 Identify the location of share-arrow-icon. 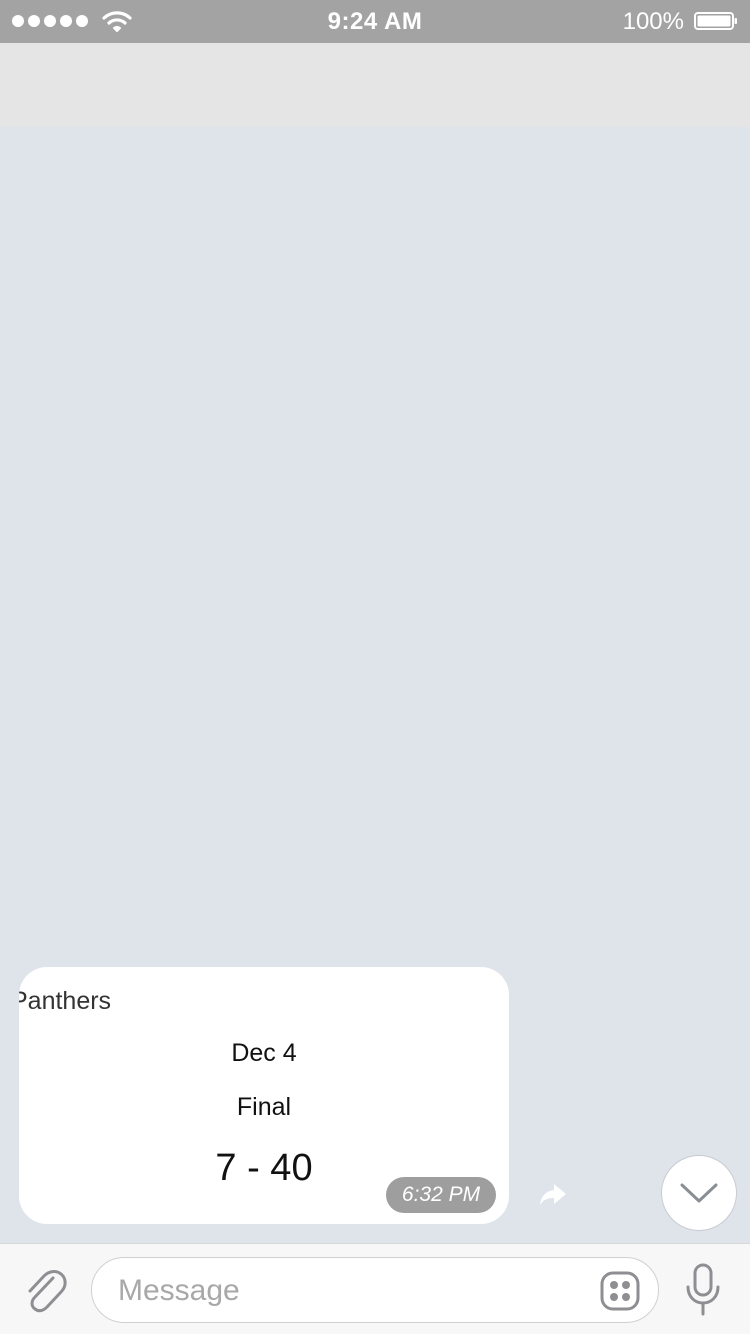
(553, 1194).